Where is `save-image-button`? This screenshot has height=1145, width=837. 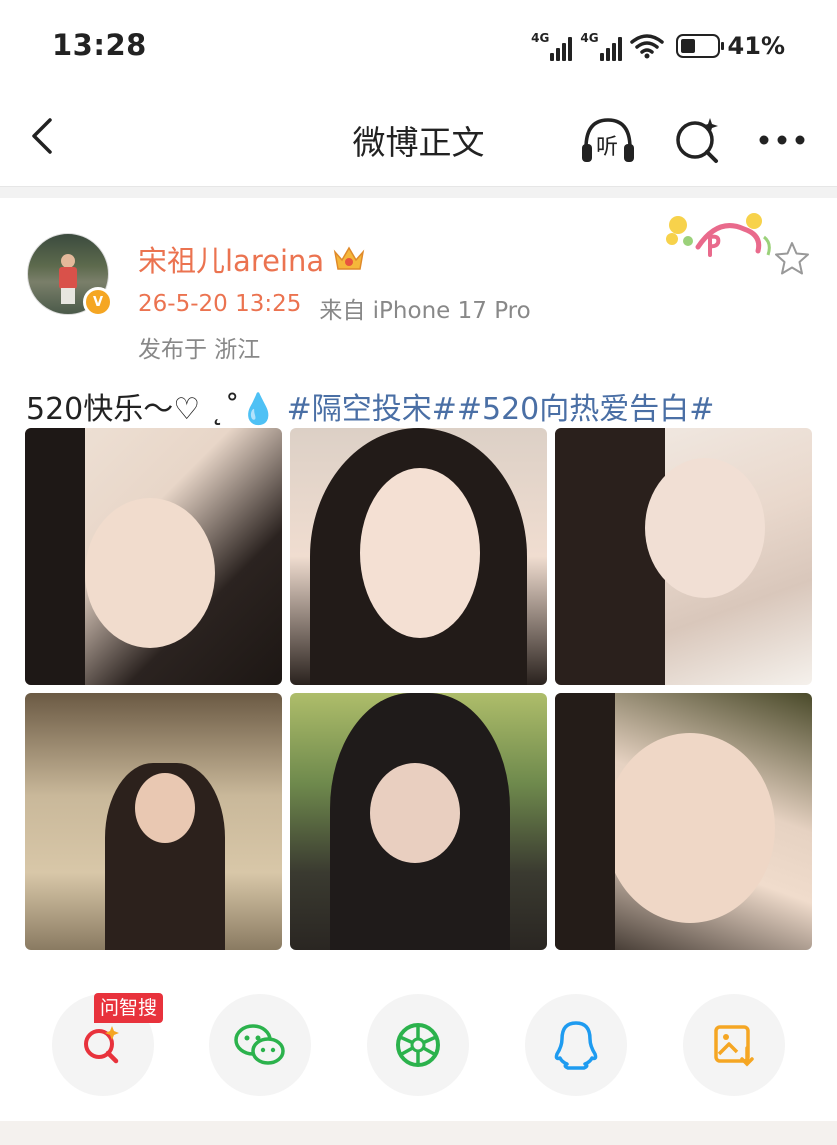 save-image-button is located at coordinates (734, 1045).